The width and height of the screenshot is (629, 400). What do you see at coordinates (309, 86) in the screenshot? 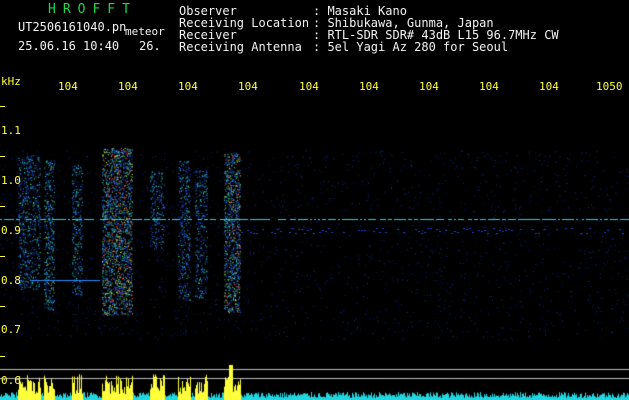
I see `x-tick-5: 104` at bounding box center [309, 86].